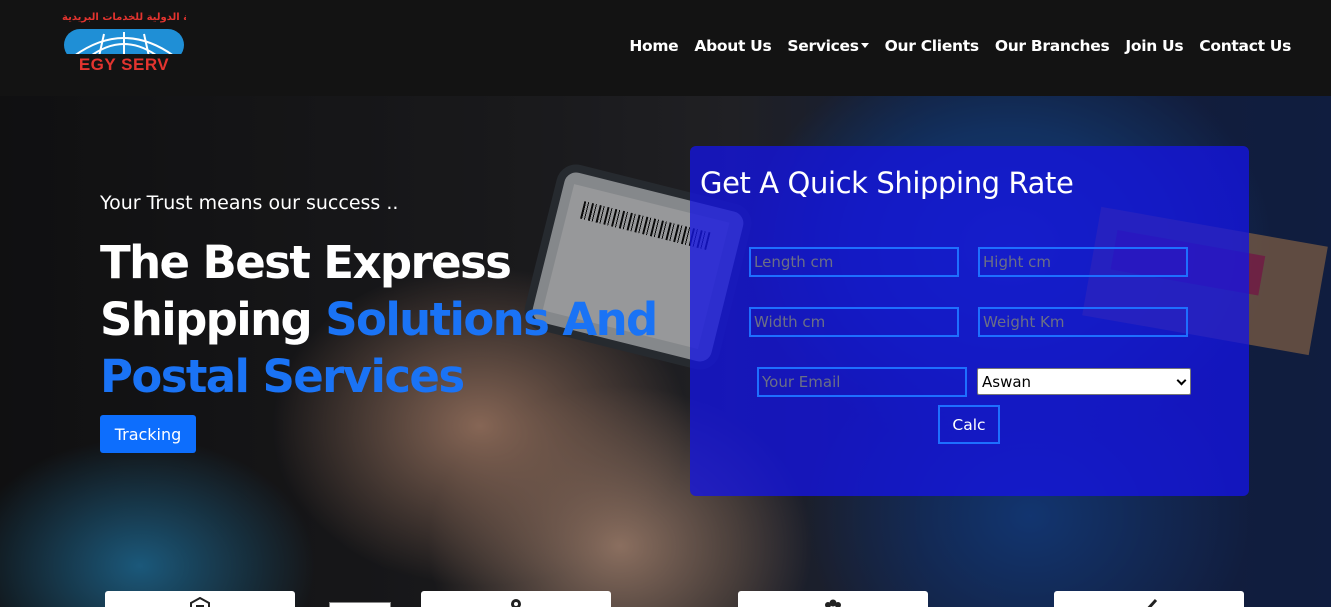  What do you see at coordinates (1181, 380) in the screenshot?
I see `chevron-down-icon` at bounding box center [1181, 380].